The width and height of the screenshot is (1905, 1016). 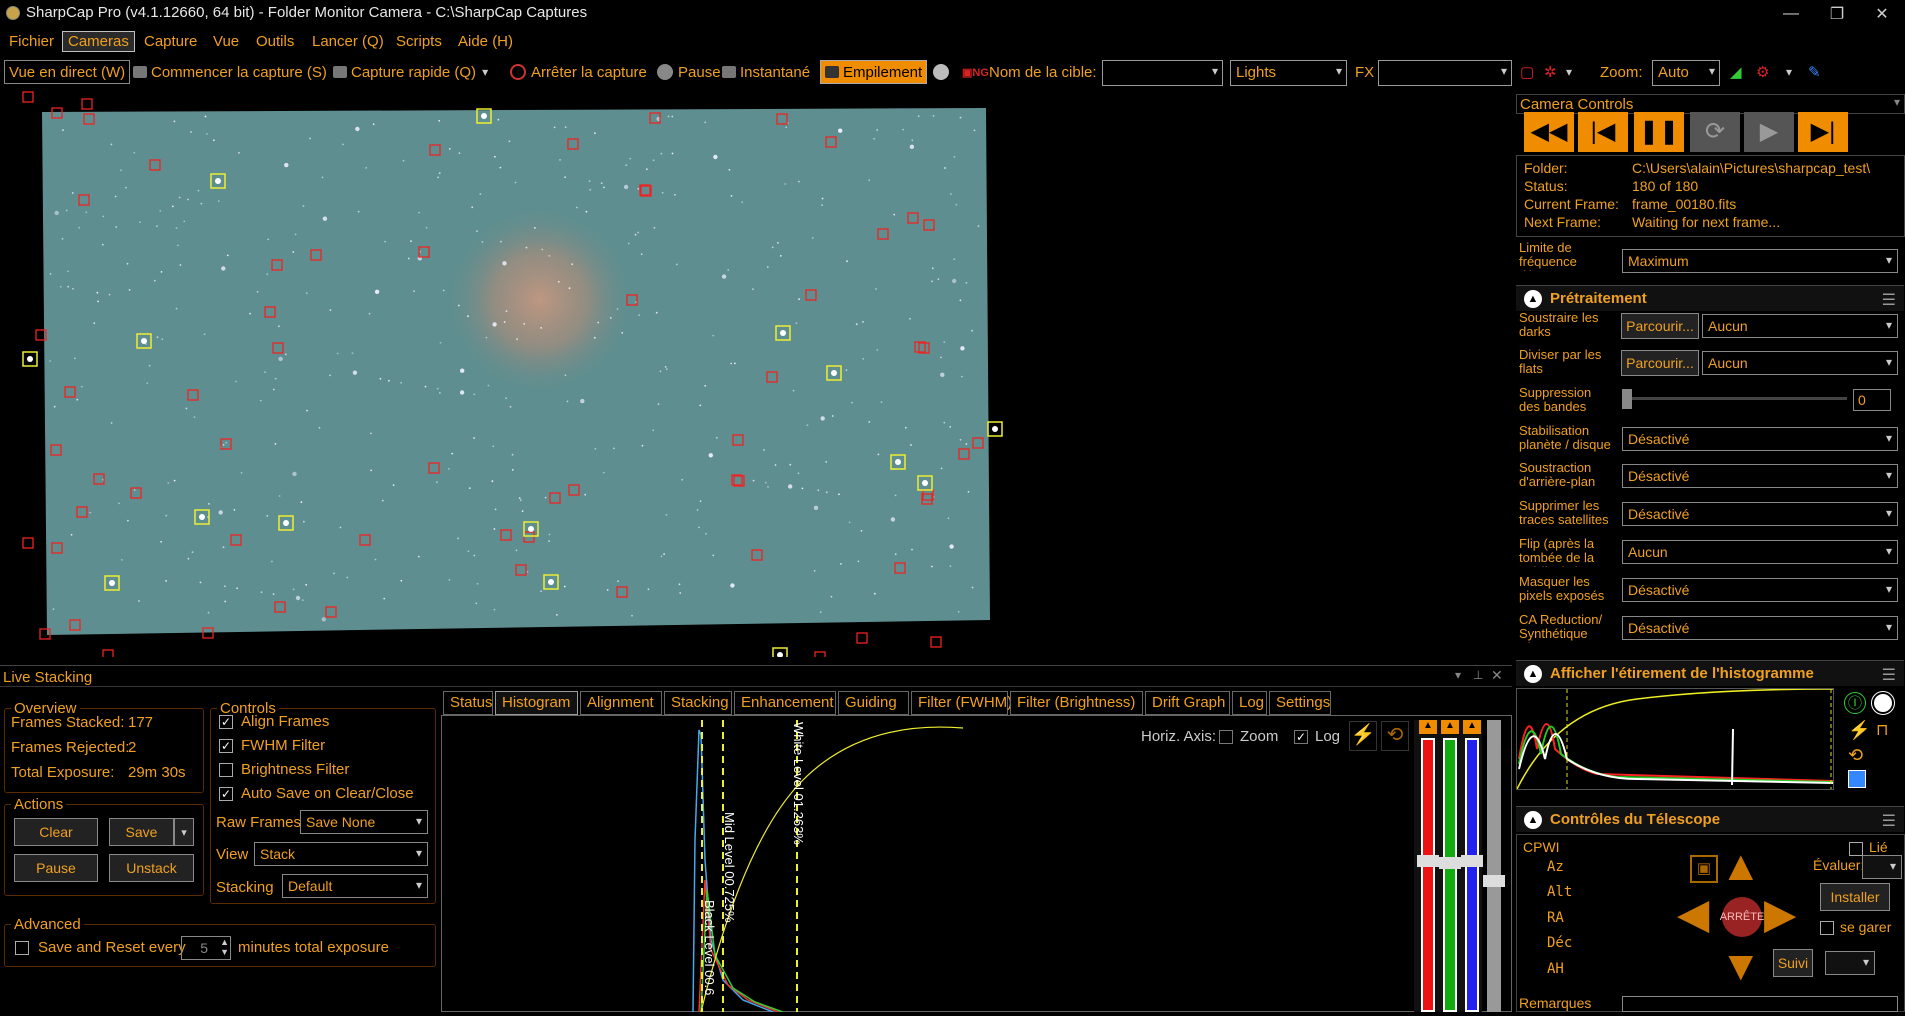 I want to click on green-slider, so click(x=1450, y=875).